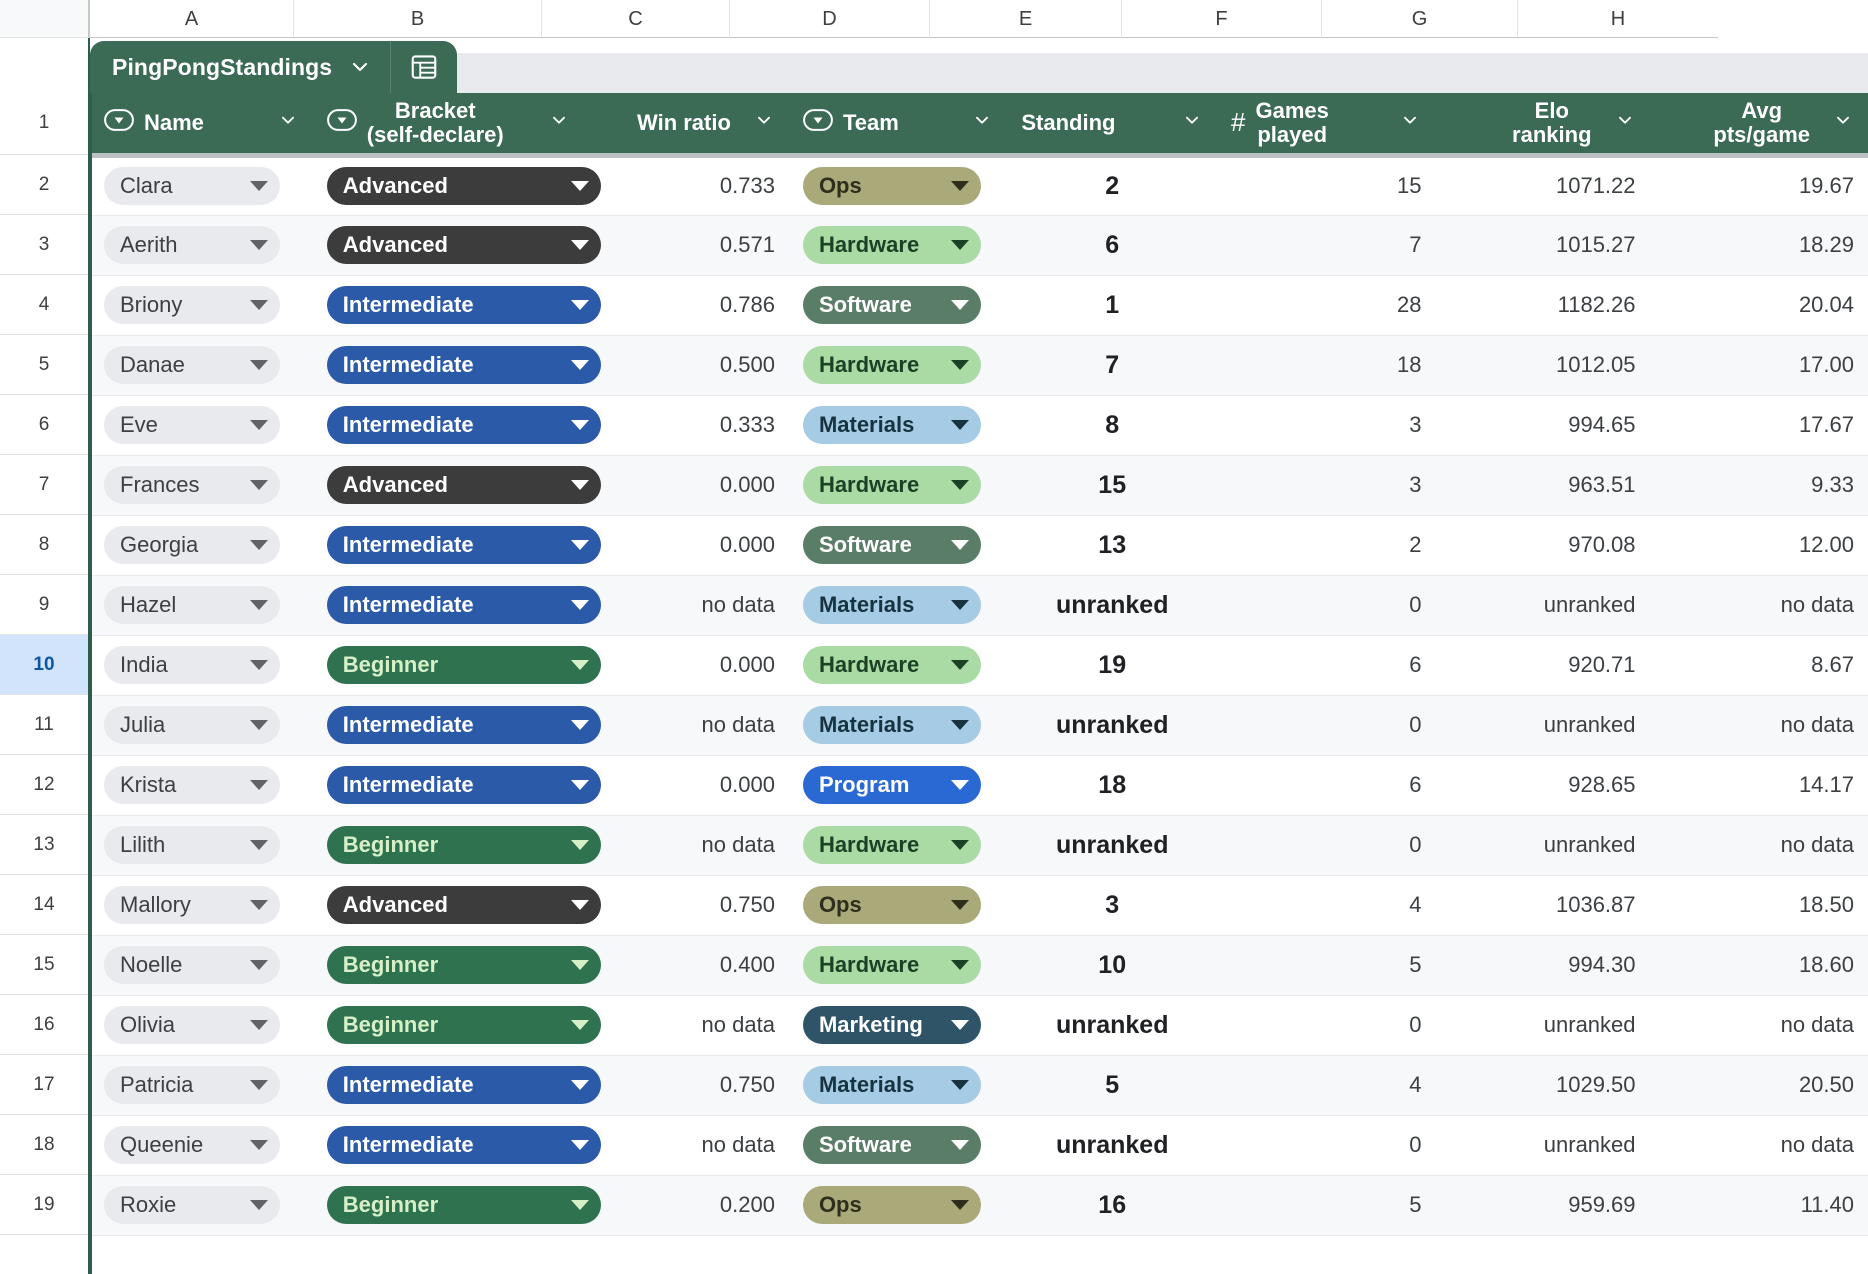 Image resolution: width=1868 pixels, height=1274 pixels. What do you see at coordinates (1112, 425) in the screenshot?
I see `cell-standing: 8` at bounding box center [1112, 425].